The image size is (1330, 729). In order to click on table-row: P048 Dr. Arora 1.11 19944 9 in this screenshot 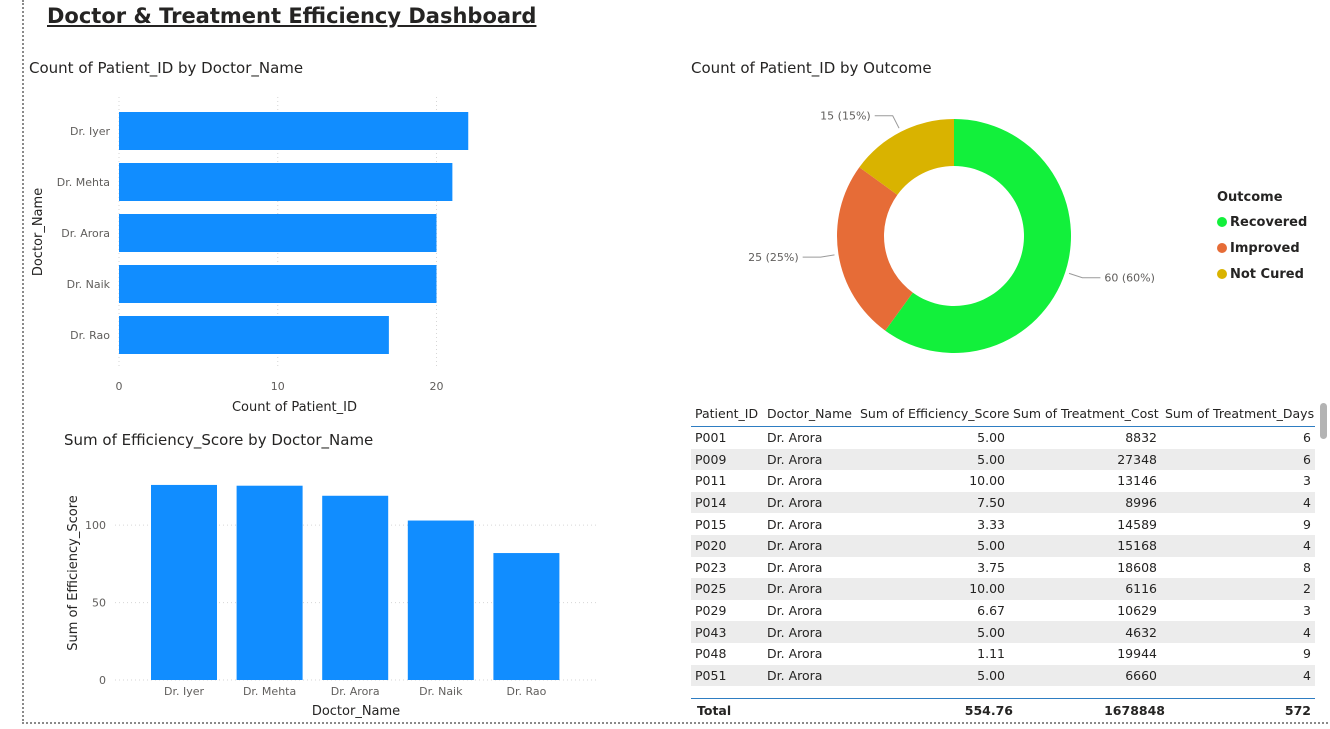, I will do `click(1003, 654)`.